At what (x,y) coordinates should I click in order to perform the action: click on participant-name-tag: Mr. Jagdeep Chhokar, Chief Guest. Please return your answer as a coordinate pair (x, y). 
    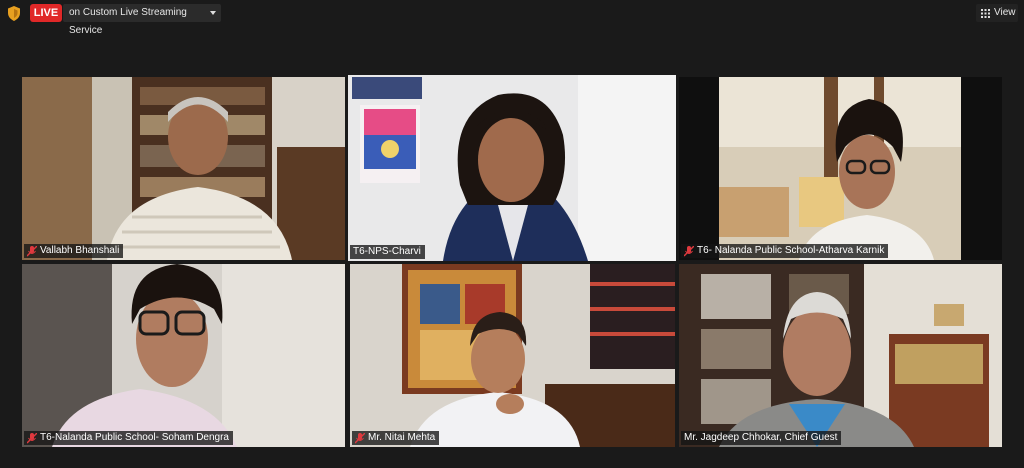
    Looking at the image, I should click on (761, 438).